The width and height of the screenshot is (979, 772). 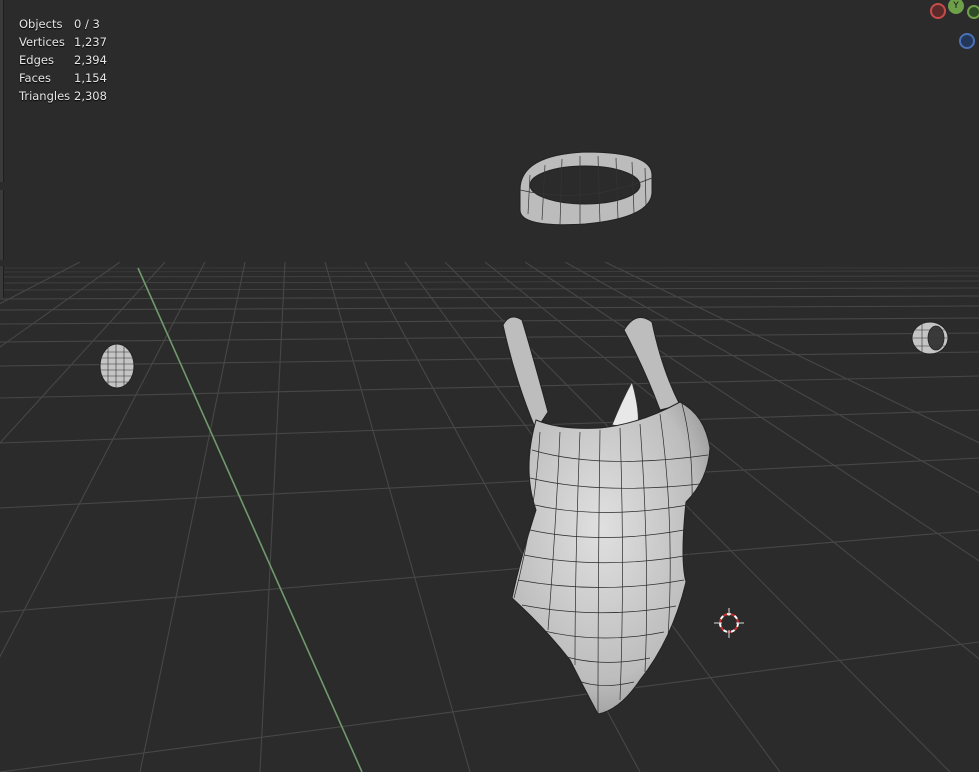 What do you see at coordinates (45, 96) in the screenshot?
I see `stat-label: Triangles` at bounding box center [45, 96].